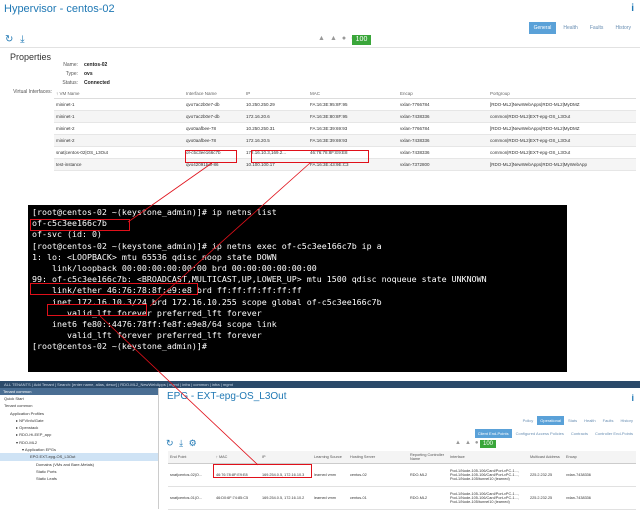  What do you see at coordinates (79, 442) in the screenshot?
I see `tree-item: ▾ RDO-ML2` at bounding box center [79, 442].